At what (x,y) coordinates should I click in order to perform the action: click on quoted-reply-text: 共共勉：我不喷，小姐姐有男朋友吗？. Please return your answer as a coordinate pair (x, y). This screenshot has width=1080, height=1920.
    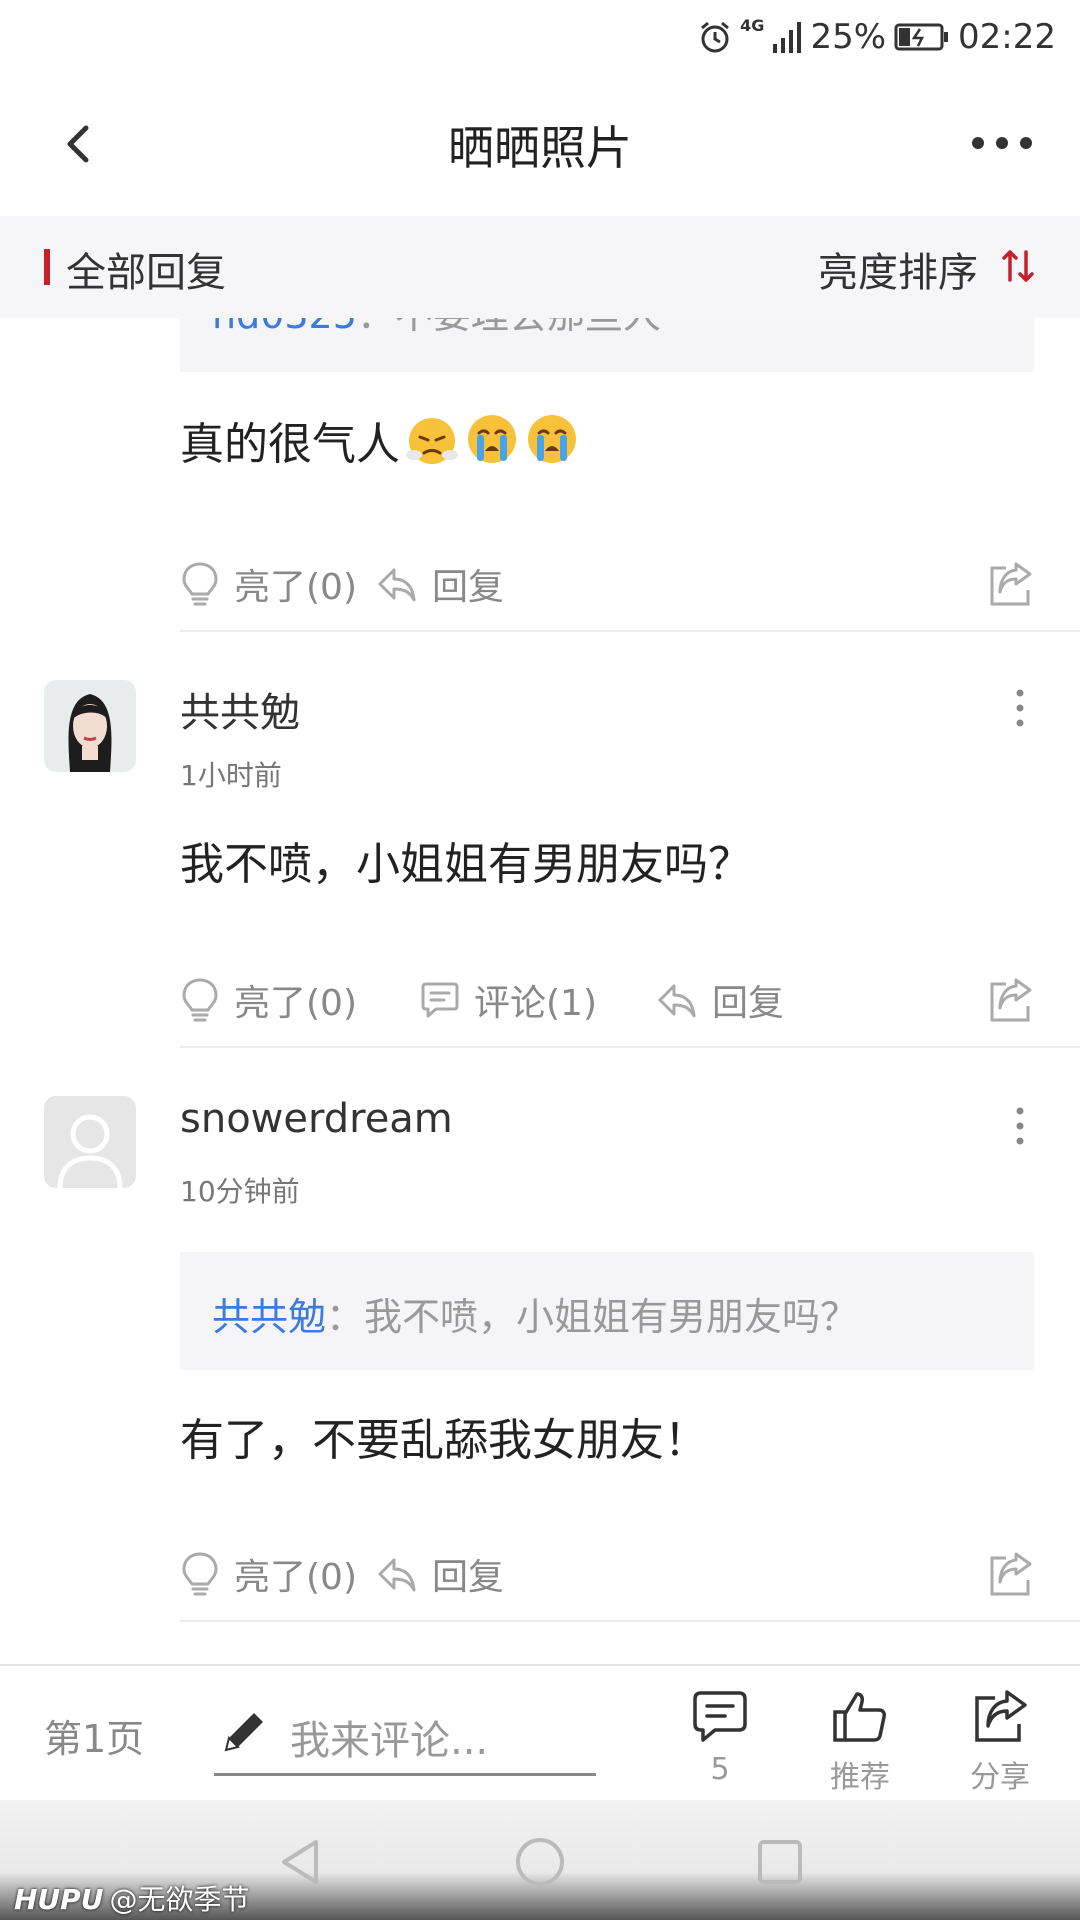
    Looking at the image, I should click on (535, 1313).